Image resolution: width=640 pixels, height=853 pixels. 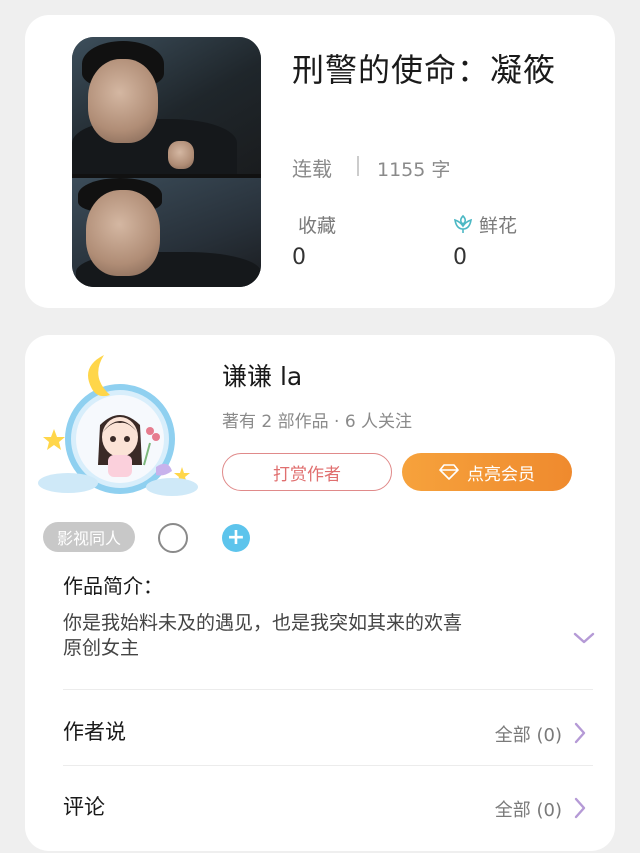 What do you see at coordinates (166, 108) in the screenshot?
I see `cover-panel-top` at bounding box center [166, 108].